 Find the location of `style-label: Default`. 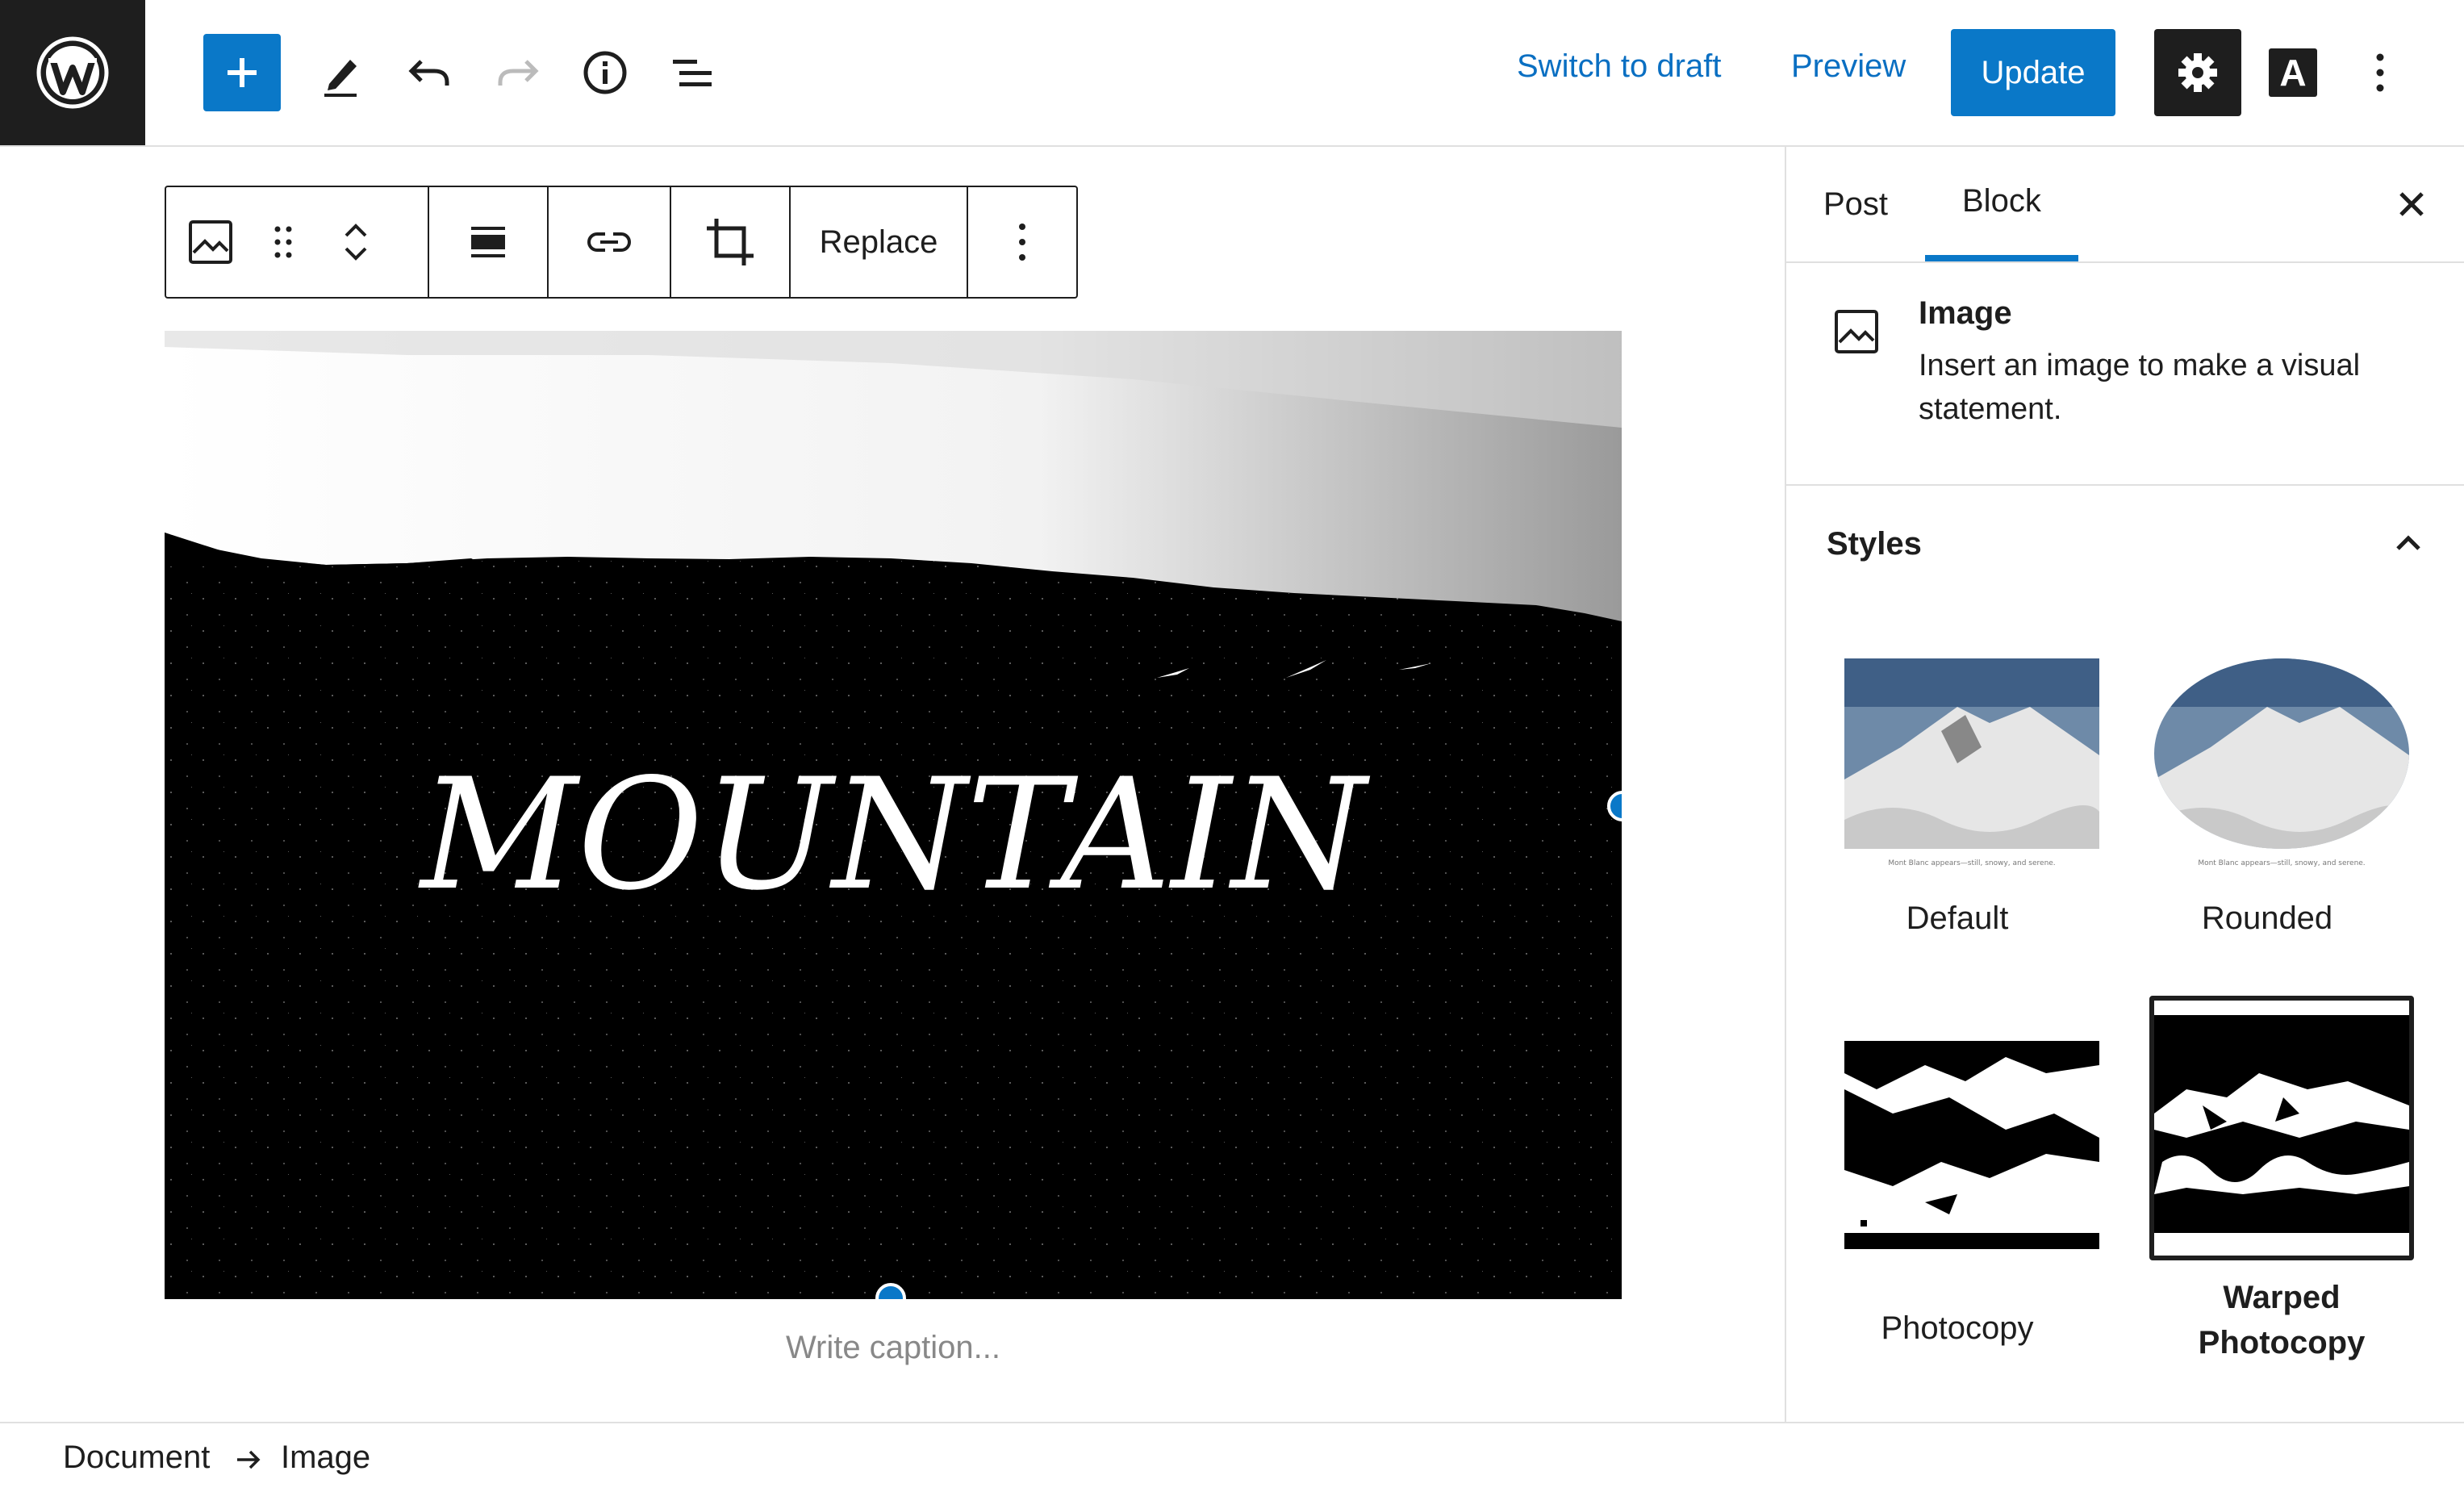

style-label: Default is located at coordinates (1958, 918).